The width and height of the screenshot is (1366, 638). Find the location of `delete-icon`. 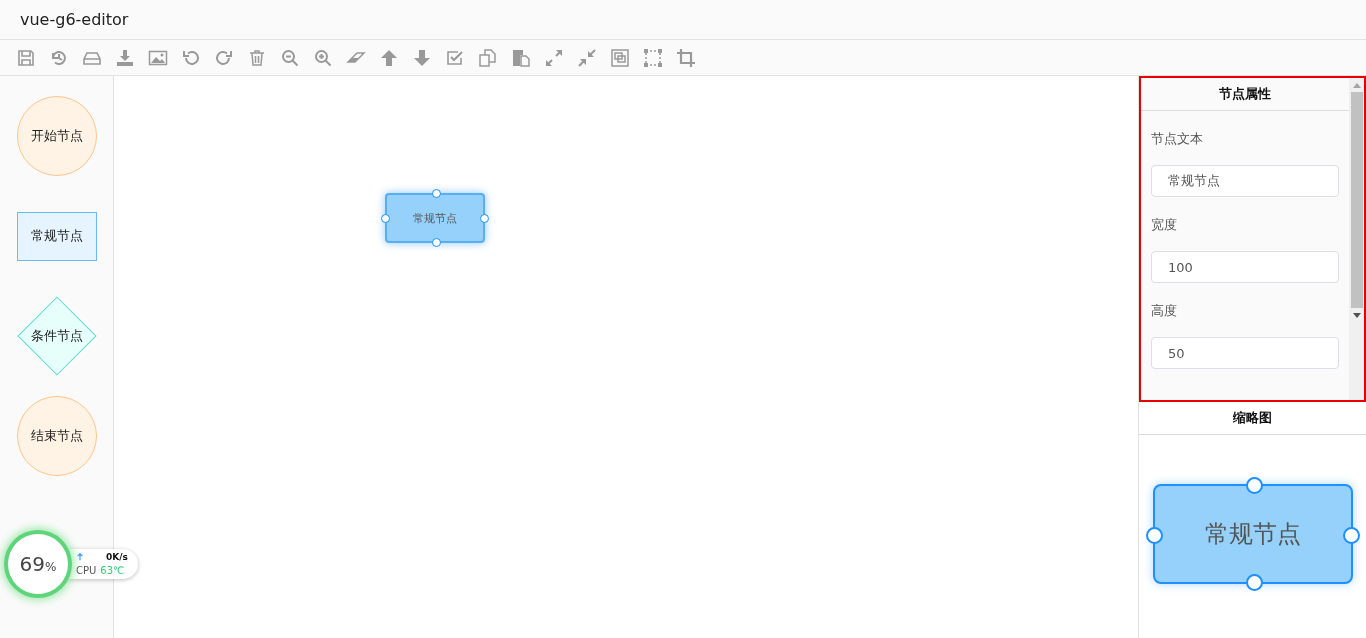

delete-icon is located at coordinates (257, 57).